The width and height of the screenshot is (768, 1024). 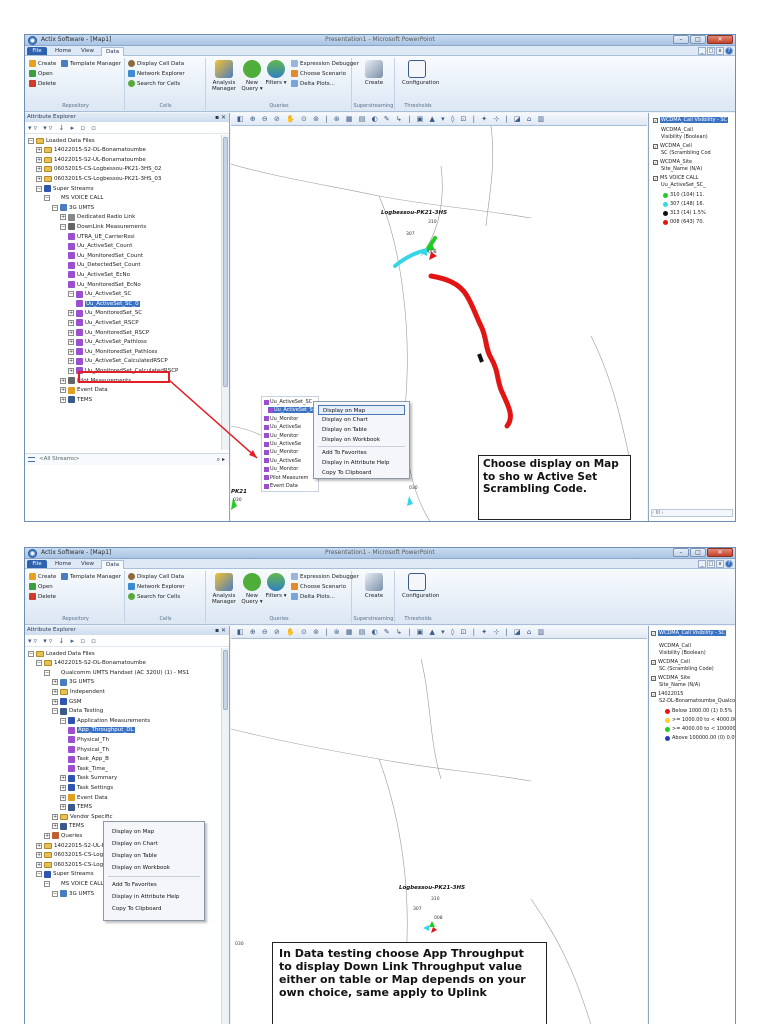 I want to click on tree-node: − MS VOICE CALL, so click(x=73, y=883).